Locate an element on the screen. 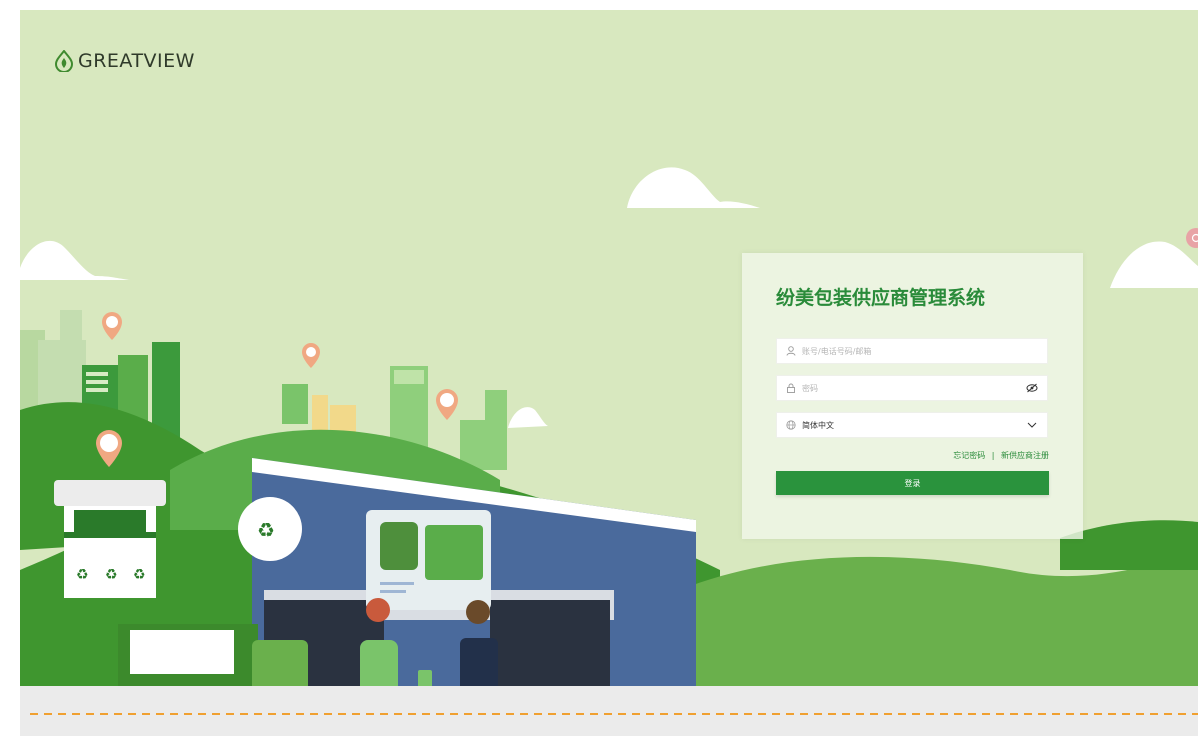 Image resolution: width=1198 pixels, height=736 pixels. account-input is located at coordinates (924, 351).